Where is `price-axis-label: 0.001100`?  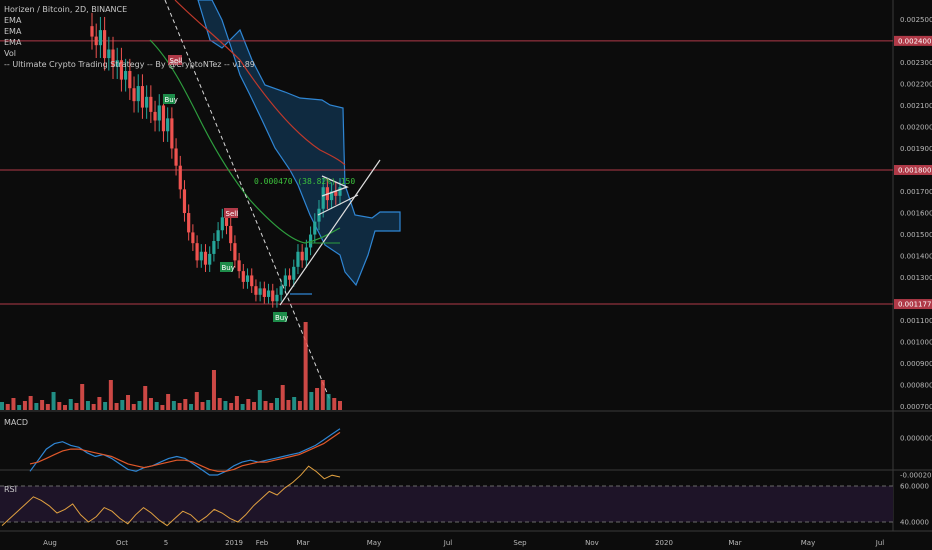
price-axis-label: 0.001100 is located at coordinates (916, 321).